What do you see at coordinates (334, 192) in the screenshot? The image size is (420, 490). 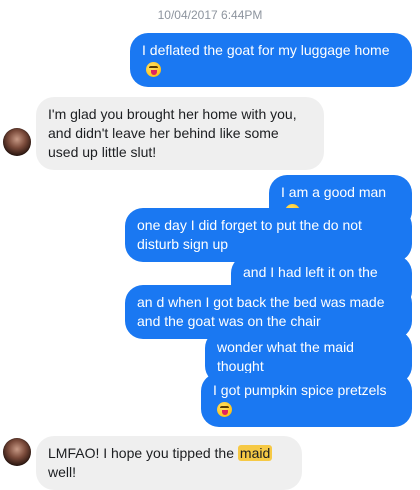 I see `message-text: I am a good man` at bounding box center [334, 192].